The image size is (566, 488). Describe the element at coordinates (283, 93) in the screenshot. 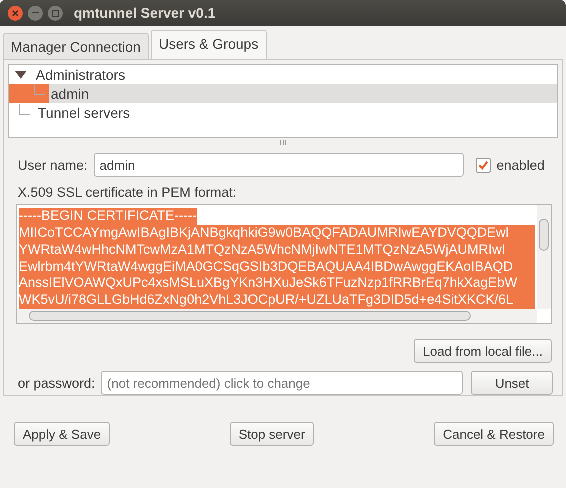

I see `tree-item: admin` at that location.